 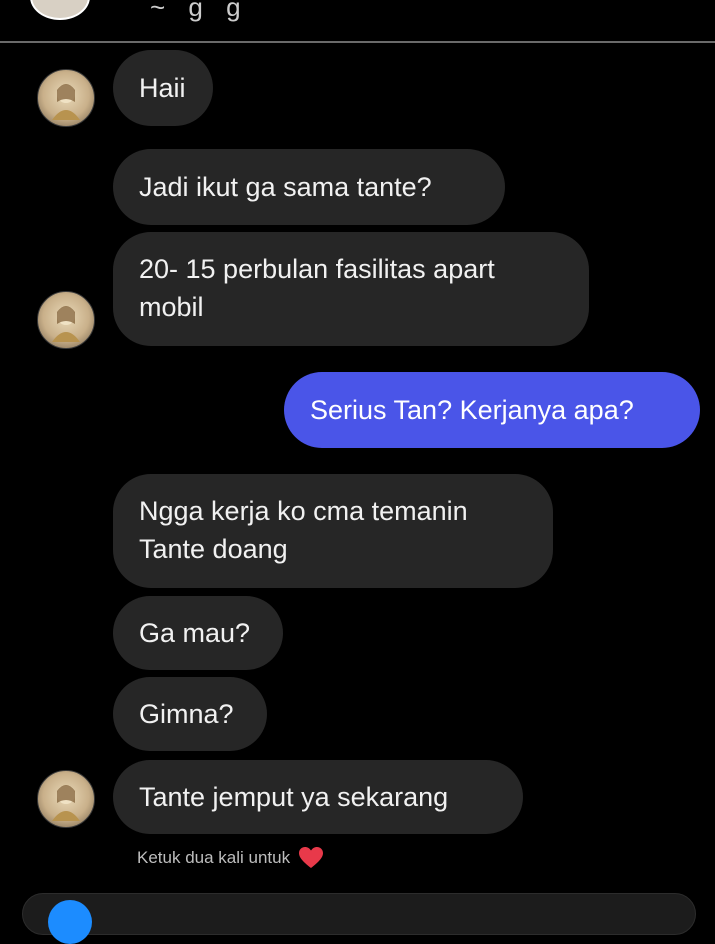 I want to click on double-tap-hint: Ketuk dua kali untuk, so click(x=230, y=858).